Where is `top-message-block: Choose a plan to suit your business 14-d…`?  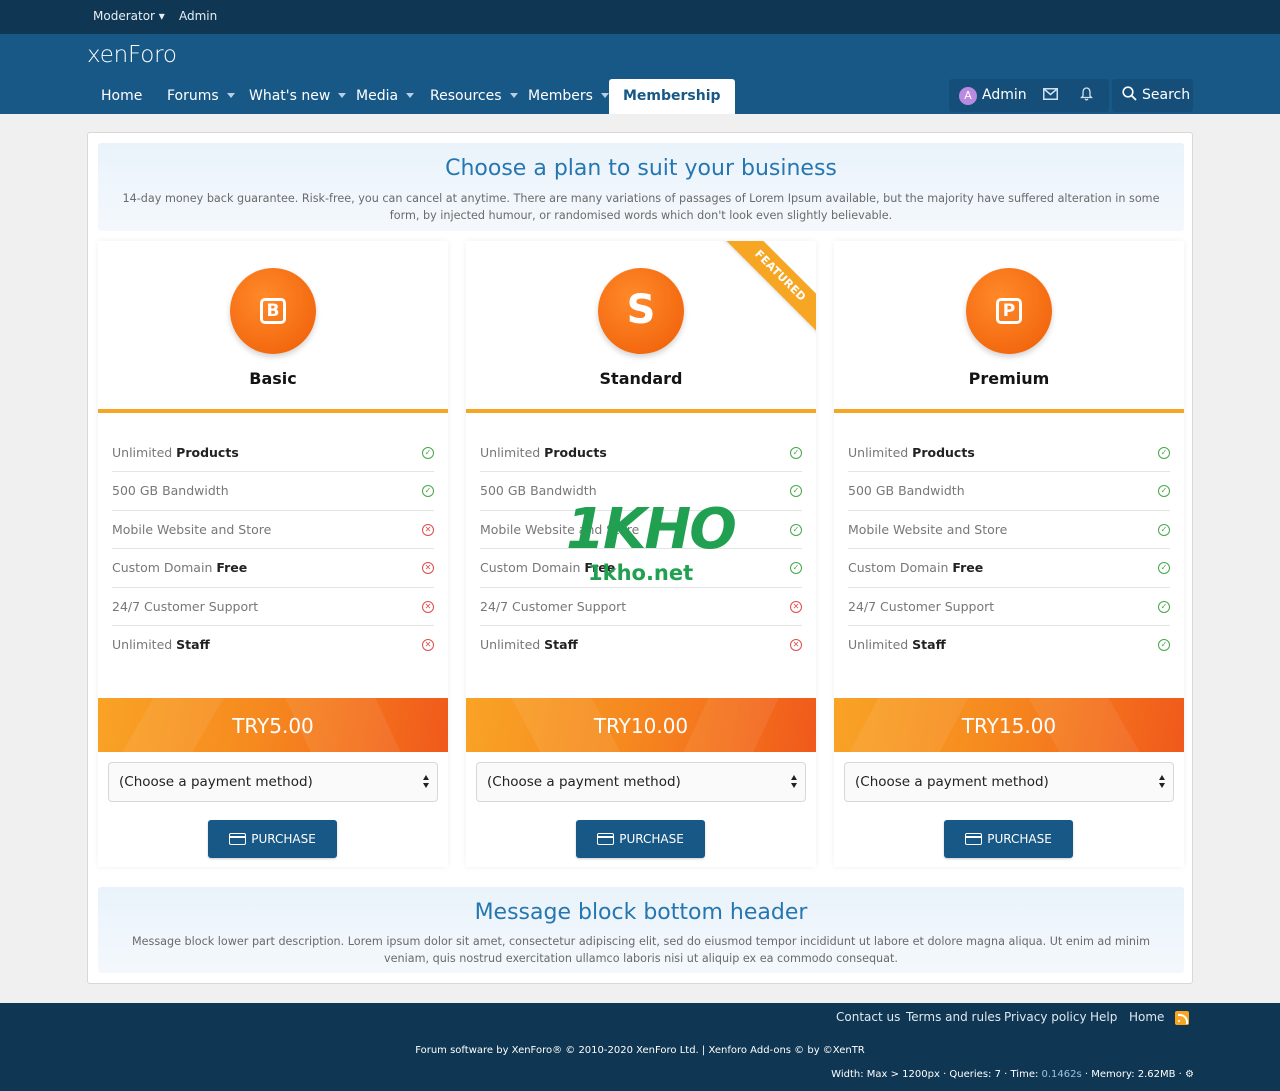
top-message-block: Choose a plan to suit your business 14-d… is located at coordinates (641, 187).